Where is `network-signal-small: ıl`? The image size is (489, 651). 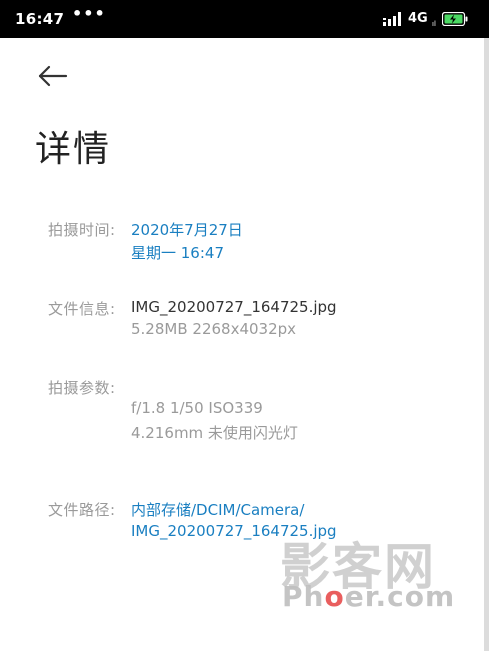 network-signal-small: ıl is located at coordinates (434, 24).